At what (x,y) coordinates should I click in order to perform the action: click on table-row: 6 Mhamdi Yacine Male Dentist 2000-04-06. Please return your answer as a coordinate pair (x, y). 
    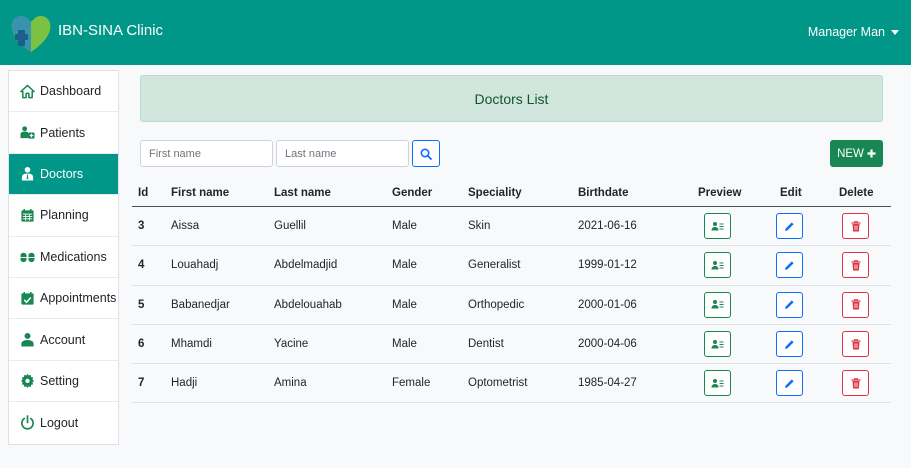
    Looking at the image, I should click on (511, 345).